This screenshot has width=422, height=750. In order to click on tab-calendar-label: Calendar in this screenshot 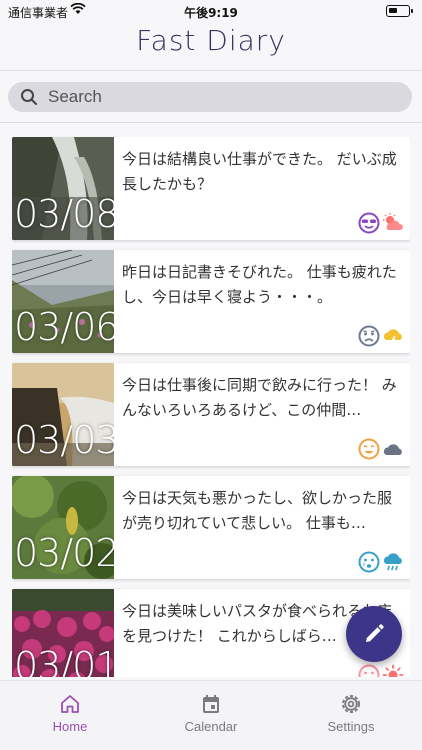, I will do `click(211, 726)`.